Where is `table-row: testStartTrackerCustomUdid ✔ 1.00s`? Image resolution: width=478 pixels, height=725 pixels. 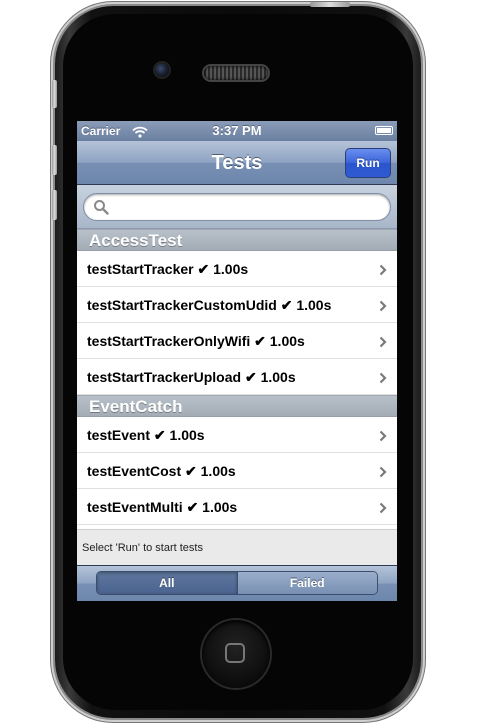
table-row: testStartTrackerCustomUdid ✔ 1.00s is located at coordinates (237, 305).